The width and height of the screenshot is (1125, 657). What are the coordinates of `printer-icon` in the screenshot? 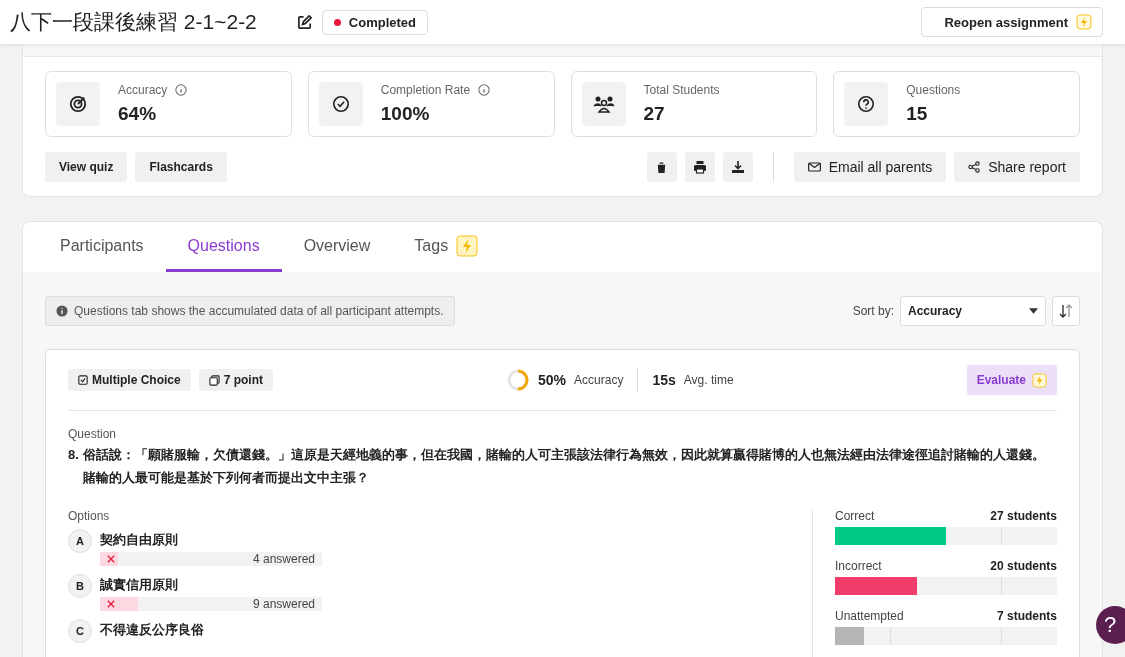 It's located at (699, 167).